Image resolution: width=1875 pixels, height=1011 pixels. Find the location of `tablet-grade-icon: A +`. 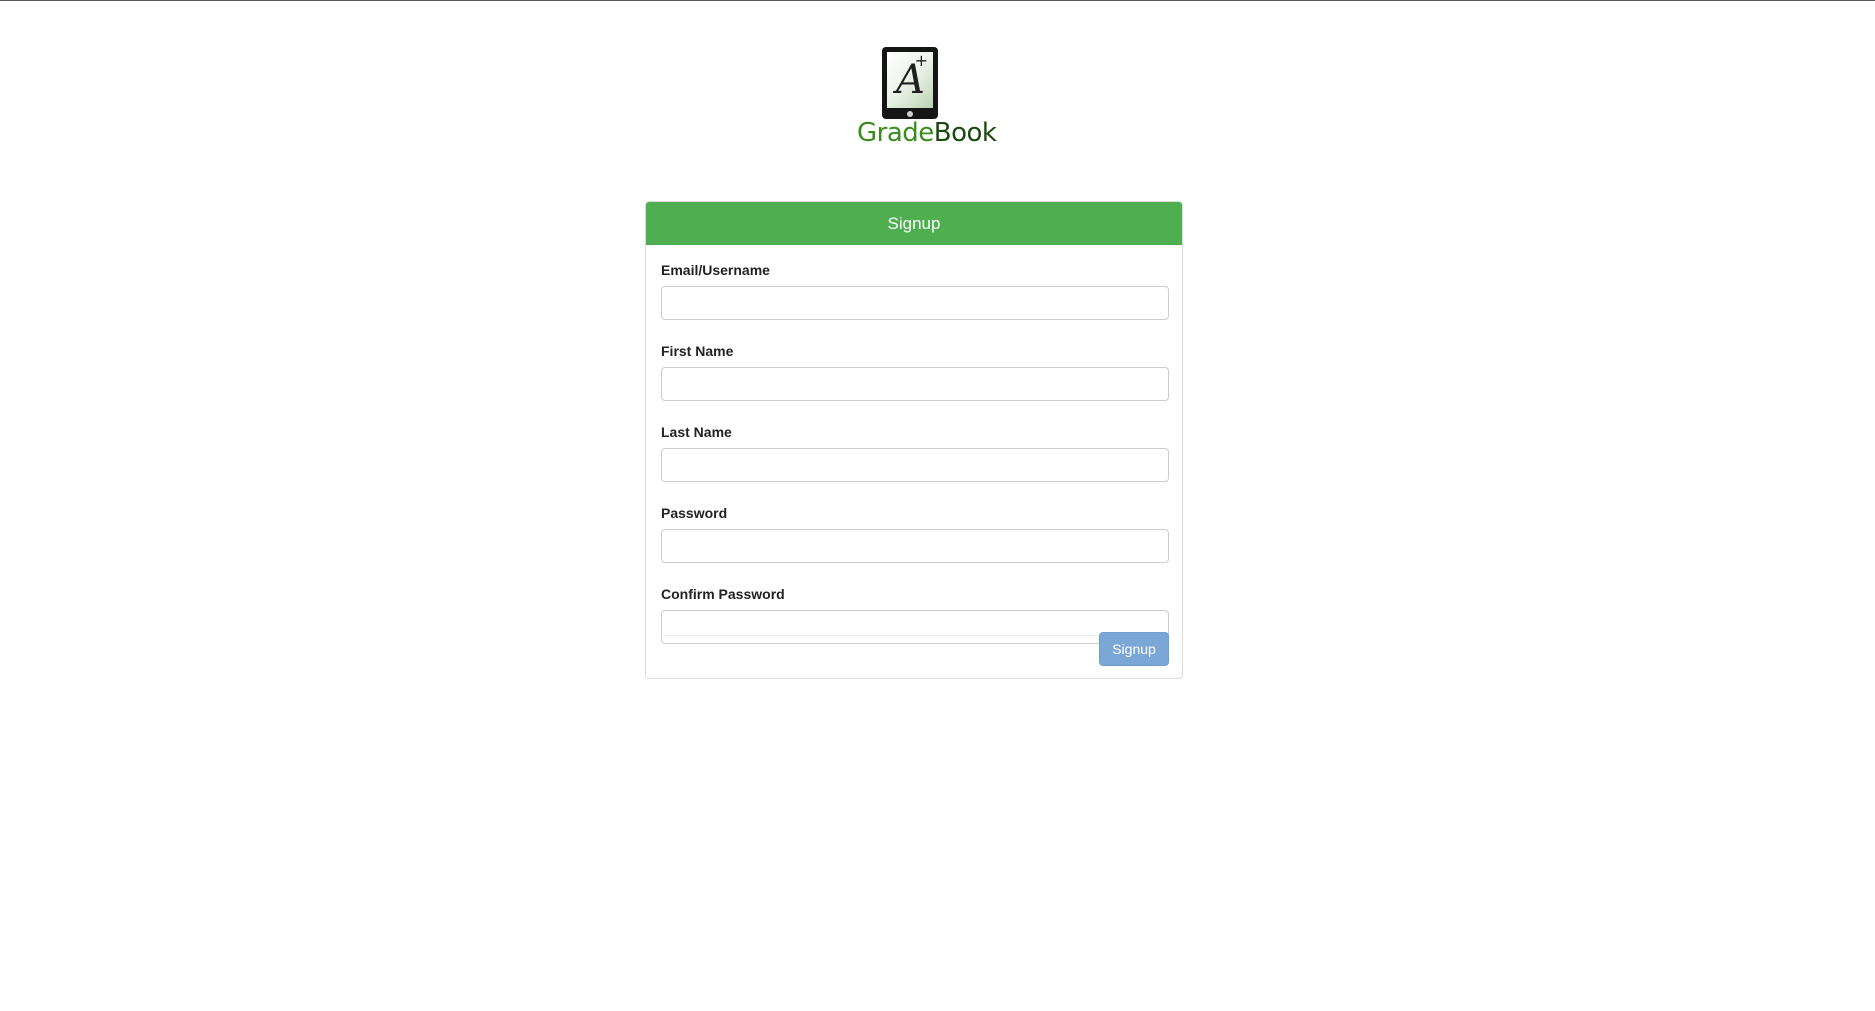

tablet-grade-icon: A + is located at coordinates (910, 83).